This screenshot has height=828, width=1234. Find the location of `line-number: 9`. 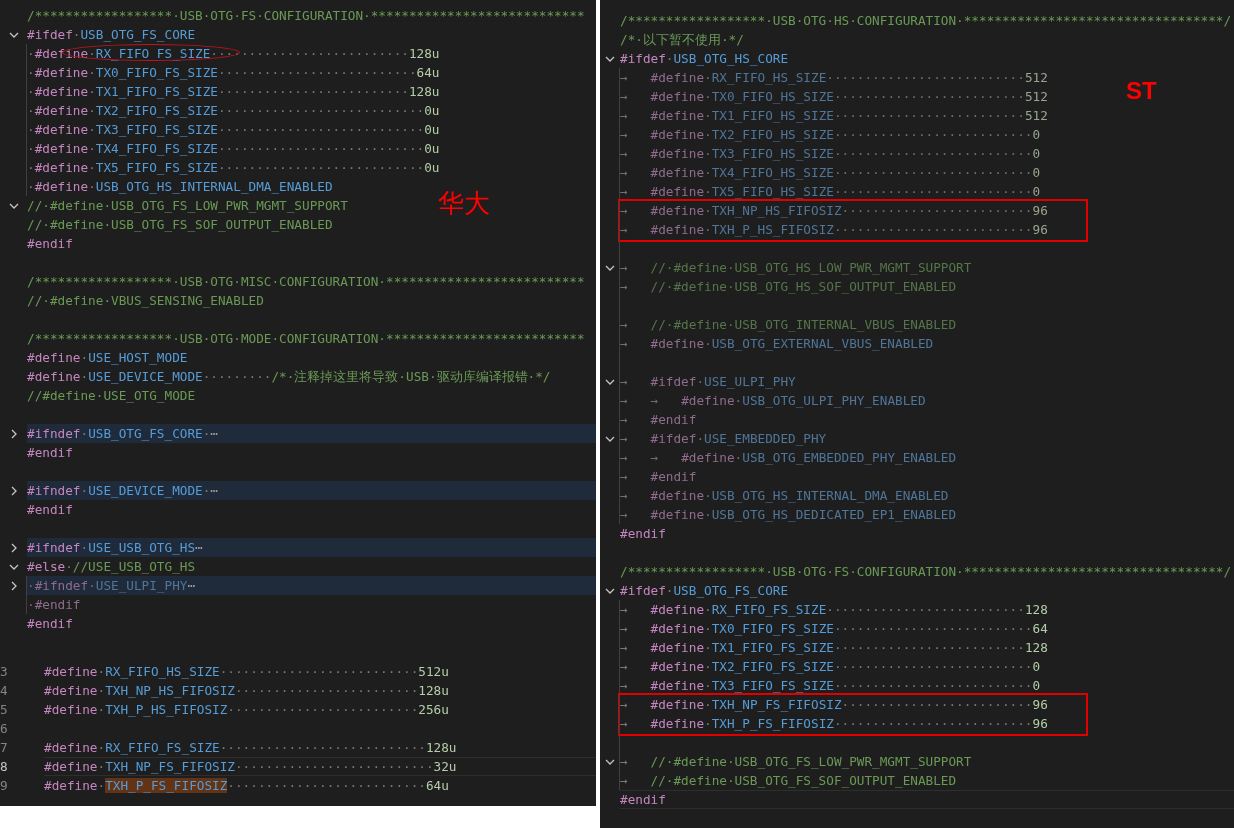

line-number: 9 is located at coordinates (4, 786).